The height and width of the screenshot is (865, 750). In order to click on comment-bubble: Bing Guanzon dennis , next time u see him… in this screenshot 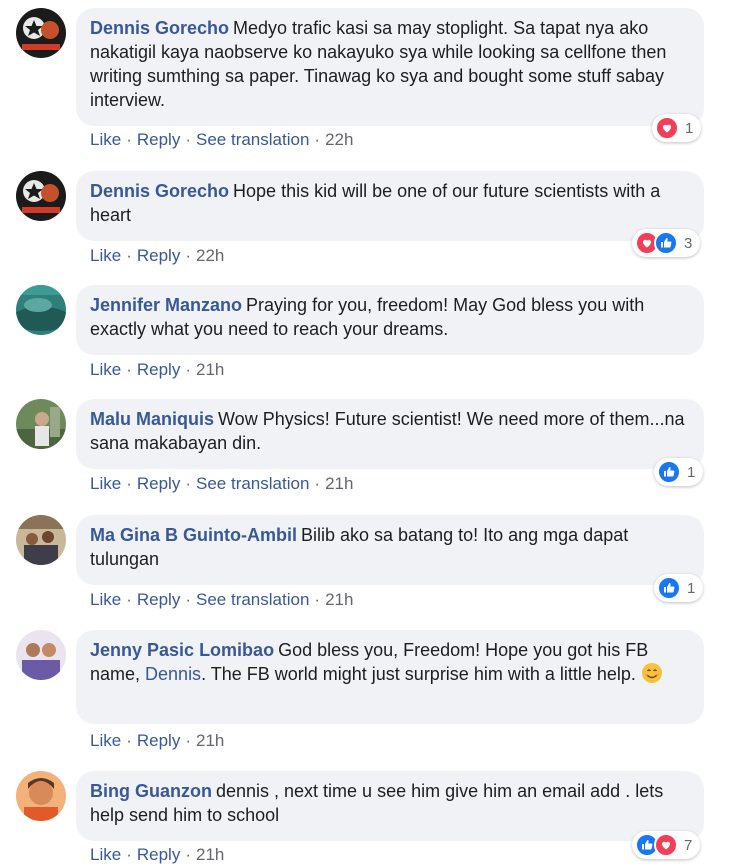, I will do `click(390, 806)`.